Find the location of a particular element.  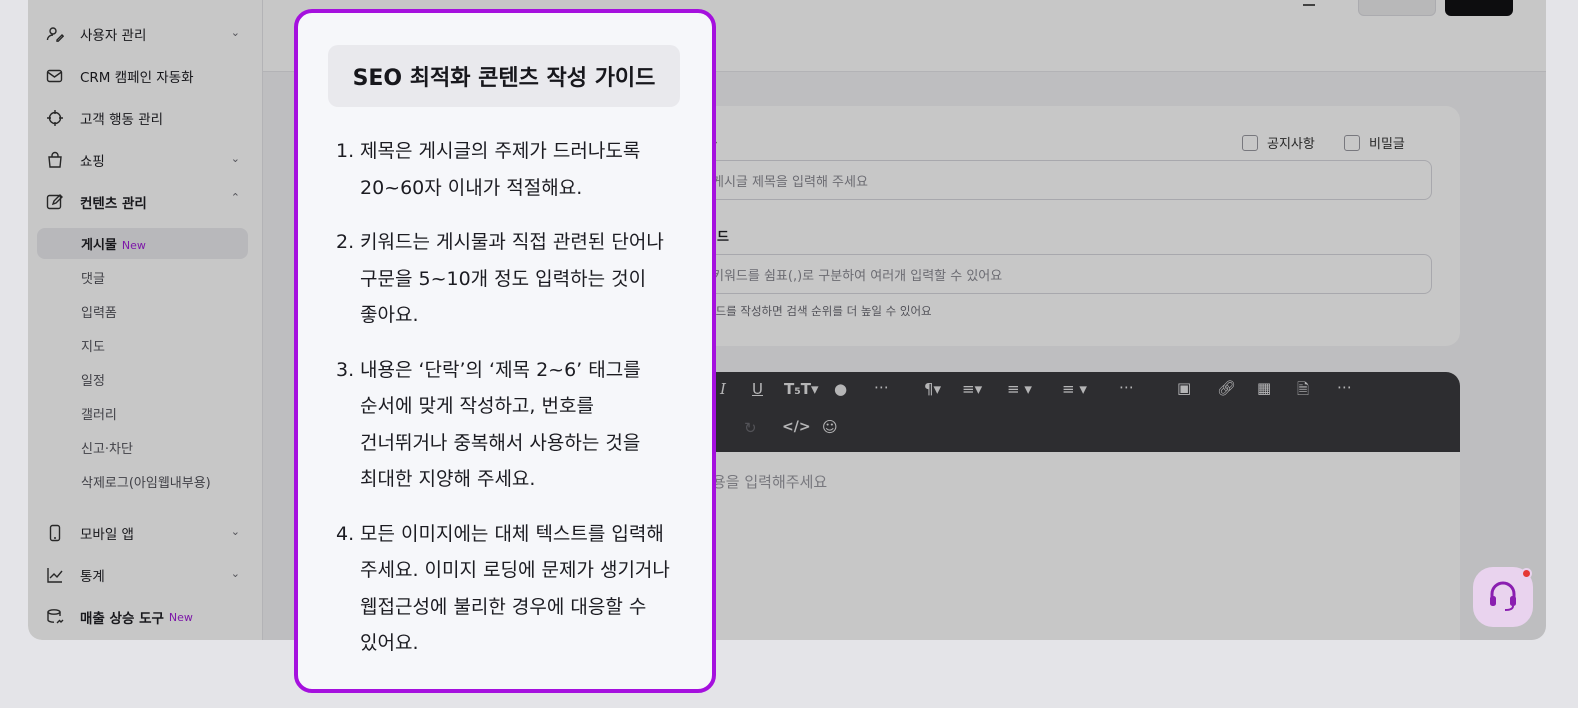

guide-item-text: 제목은 게시글의 주제가 드러나도록 20~60자 이내가 적절해요. is located at coordinates (500, 169).